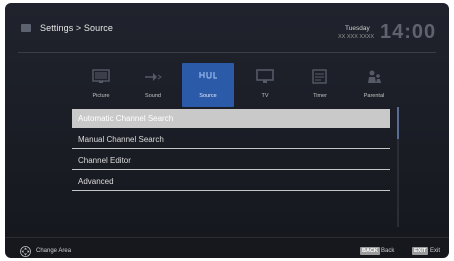 Image resolution: width=454 pixels, height=261 pixels. Describe the element at coordinates (101, 76) in the screenshot. I see `picture-icon` at that location.